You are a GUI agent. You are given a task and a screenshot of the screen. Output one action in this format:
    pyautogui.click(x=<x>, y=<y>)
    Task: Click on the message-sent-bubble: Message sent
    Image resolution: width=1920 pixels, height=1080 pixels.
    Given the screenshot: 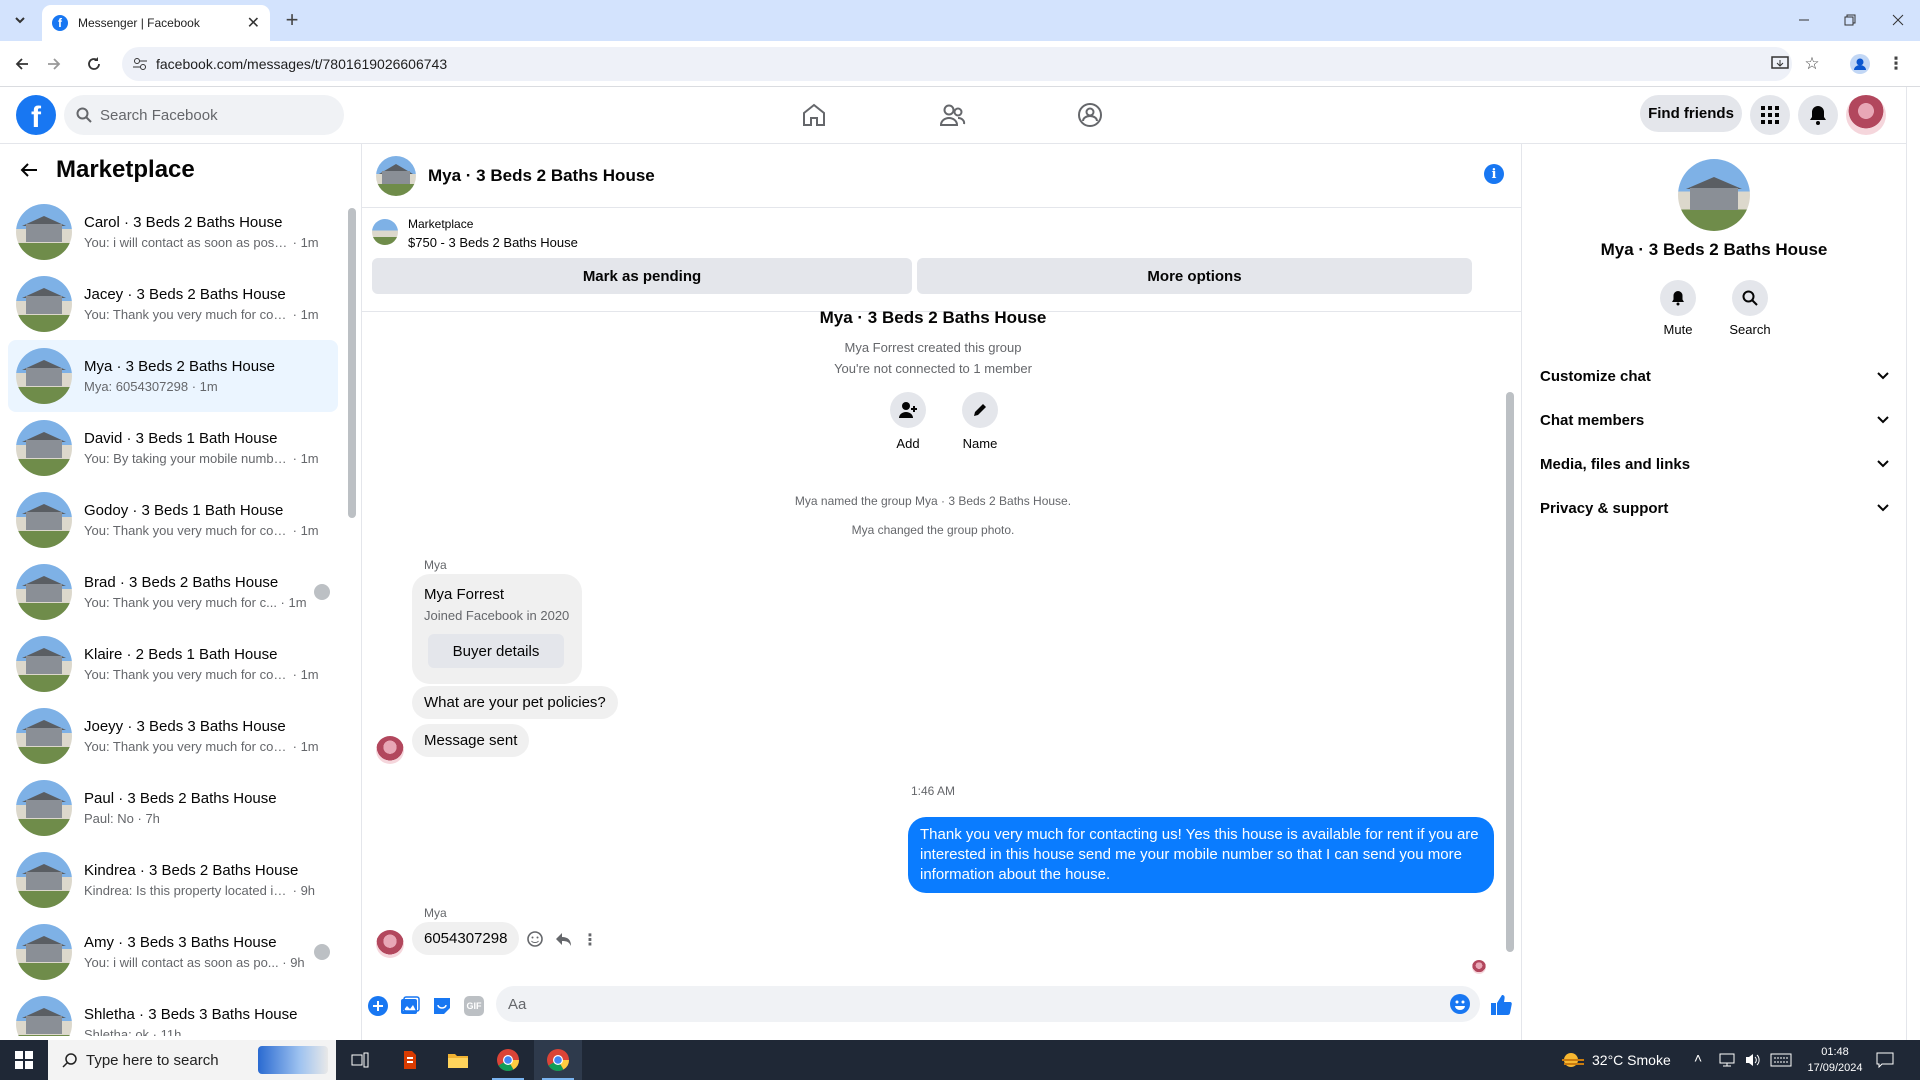 What is the action you would take?
    pyautogui.click(x=471, y=740)
    